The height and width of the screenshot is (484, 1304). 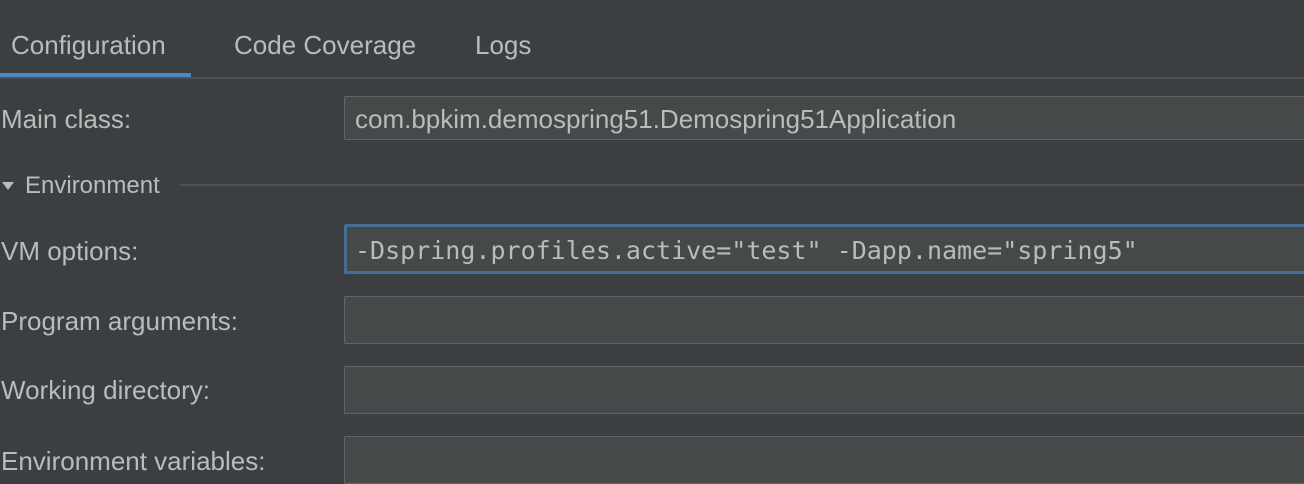 I want to click on vm-options-label: VM options:, so click(x=70, y=251).